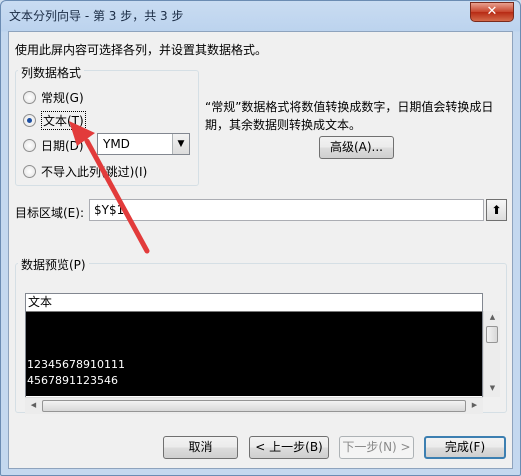 Image resolution: width=521 pixels, height=476 pixels. What do you see at coordinates (474, 405) in the screenshot?
I see `scroll-right-icon: ▶` at bounding box center [474, 405].